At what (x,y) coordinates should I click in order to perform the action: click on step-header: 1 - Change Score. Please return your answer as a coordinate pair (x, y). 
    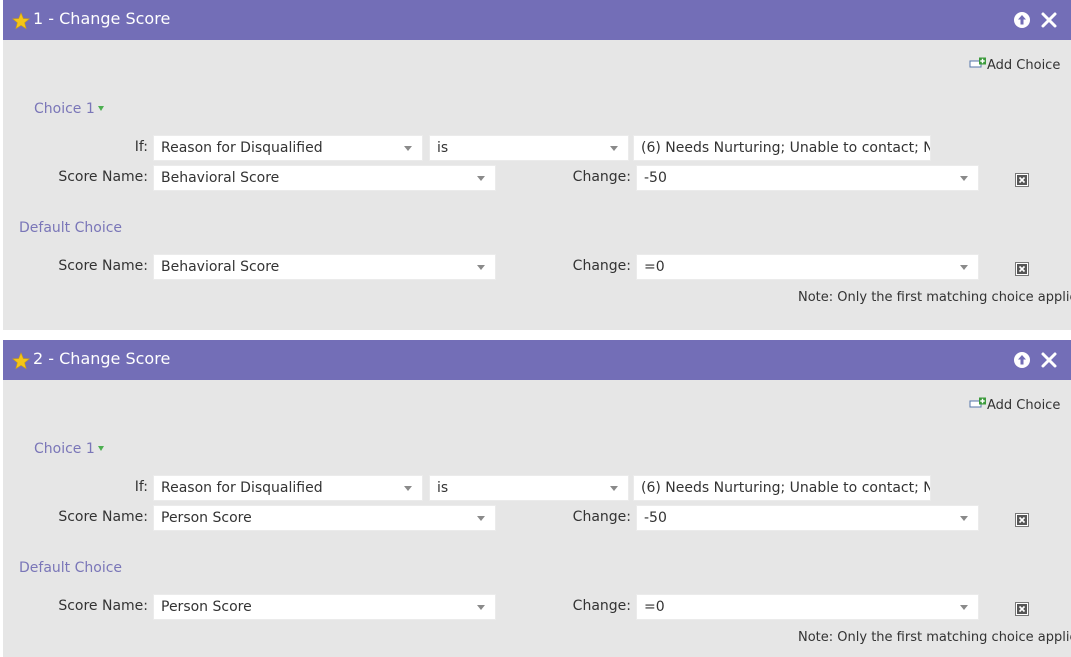
    Looking at the image, I should click on (537, 20).